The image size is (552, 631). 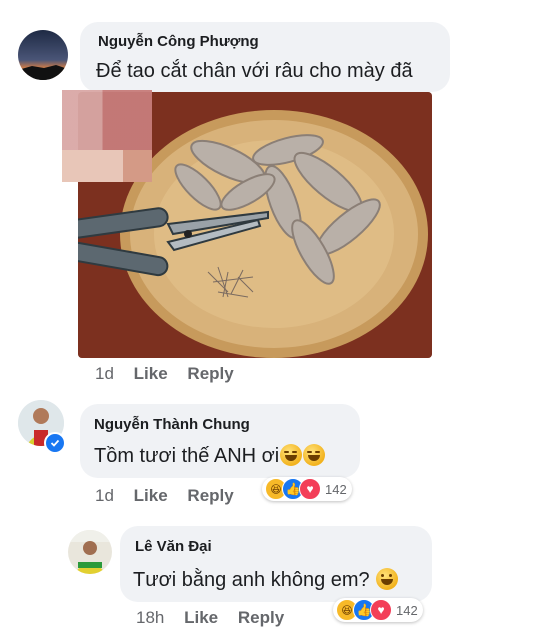 What do you see at coordinates (187, 456) in the screenshot?
I see `comment-text: Tồm tươi thế ANH ơi` at bounding box center [187, 456].